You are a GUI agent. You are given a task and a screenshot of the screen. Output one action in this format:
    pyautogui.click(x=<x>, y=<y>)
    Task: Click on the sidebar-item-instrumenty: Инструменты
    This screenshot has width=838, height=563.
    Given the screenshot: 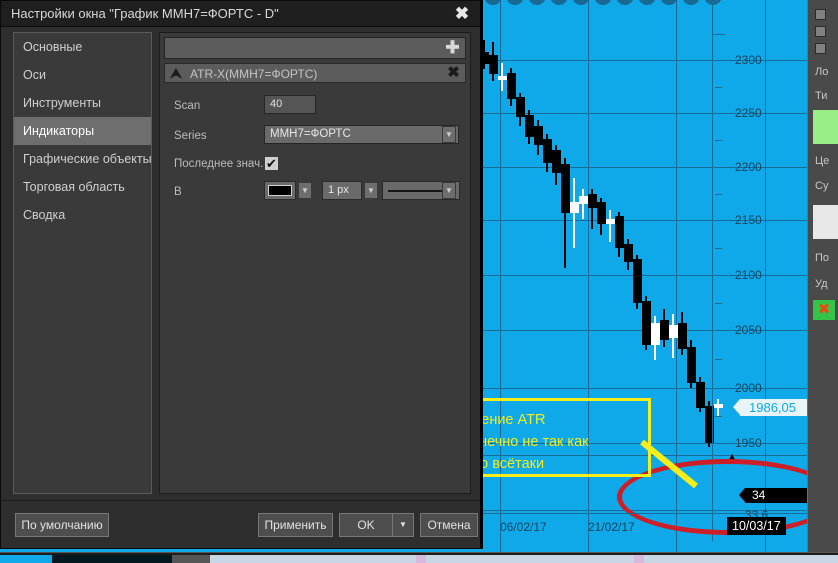 What is the action you would take?
    pyautogui.click(x=82, y=103)
    